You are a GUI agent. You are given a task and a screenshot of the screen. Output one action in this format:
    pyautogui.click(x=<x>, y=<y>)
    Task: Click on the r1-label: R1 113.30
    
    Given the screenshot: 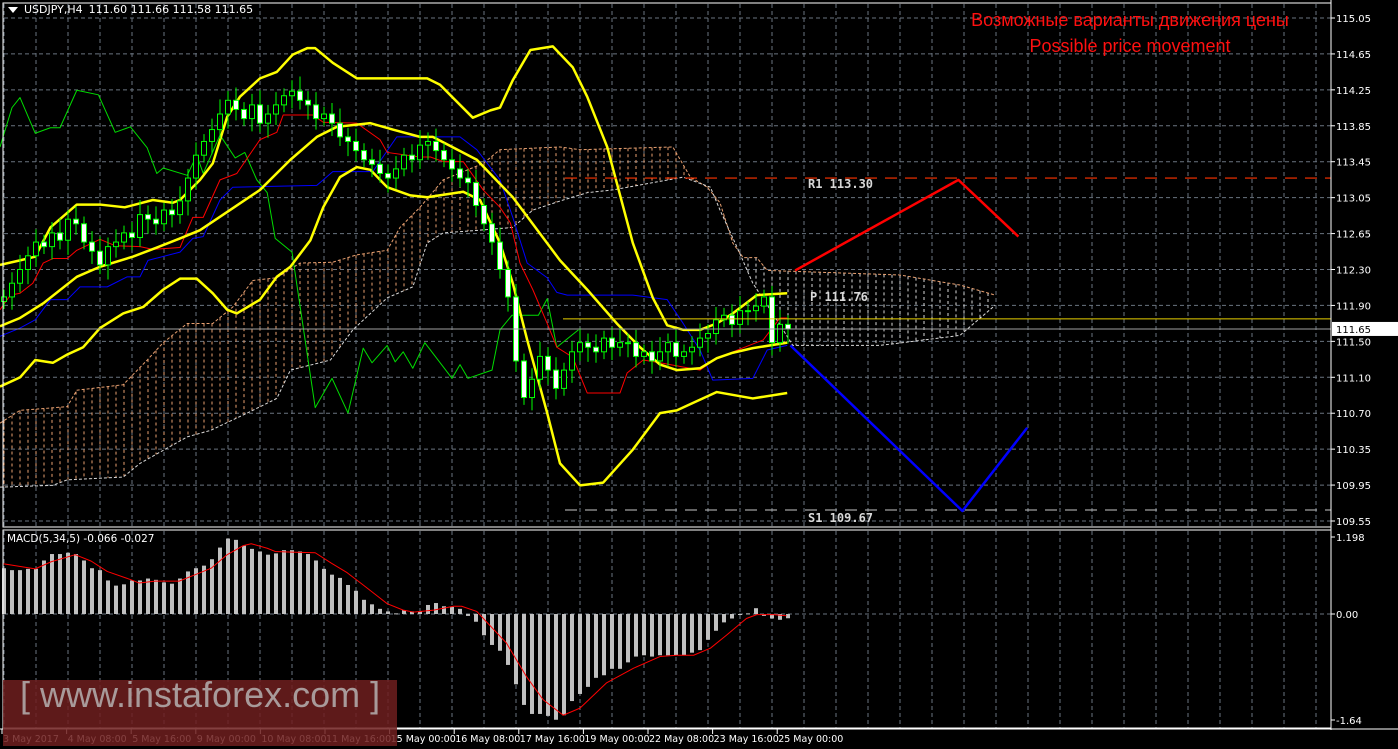 What is the action you would take?
    pyautogui.click(x=841, y=184)
    